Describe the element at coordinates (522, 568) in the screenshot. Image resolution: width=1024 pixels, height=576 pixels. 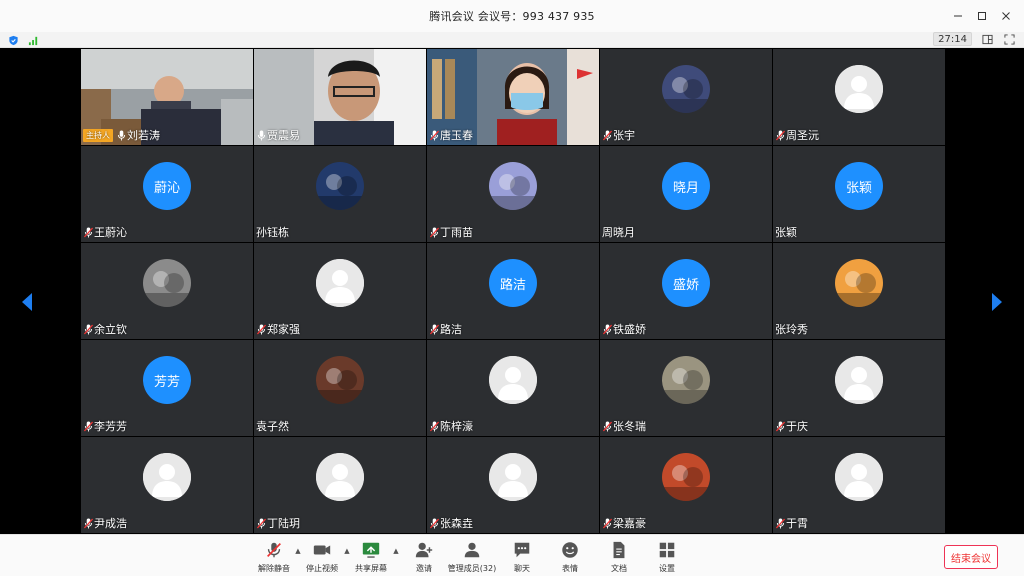
I see `chat-label: 聊天` at that location.